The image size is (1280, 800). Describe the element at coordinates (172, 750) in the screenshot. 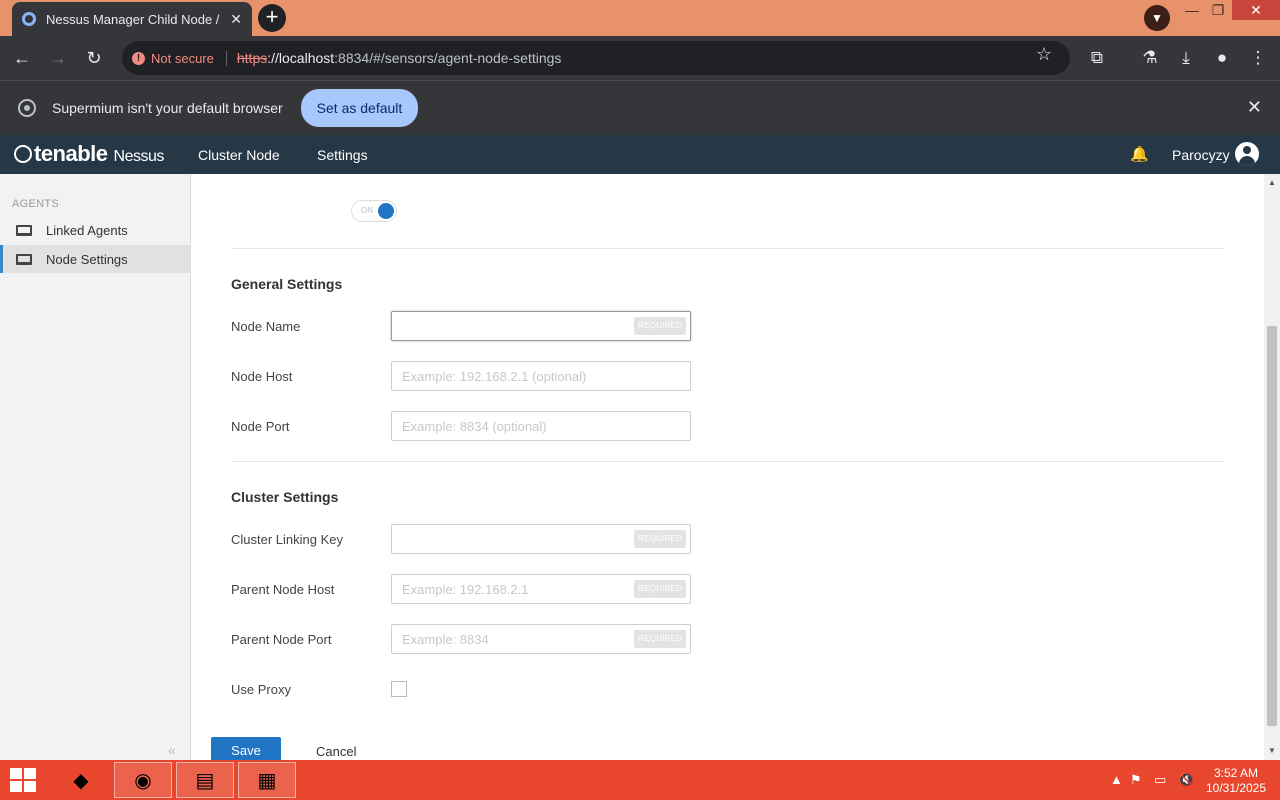

I see `collapse-sidebar-icon: «` at that location.